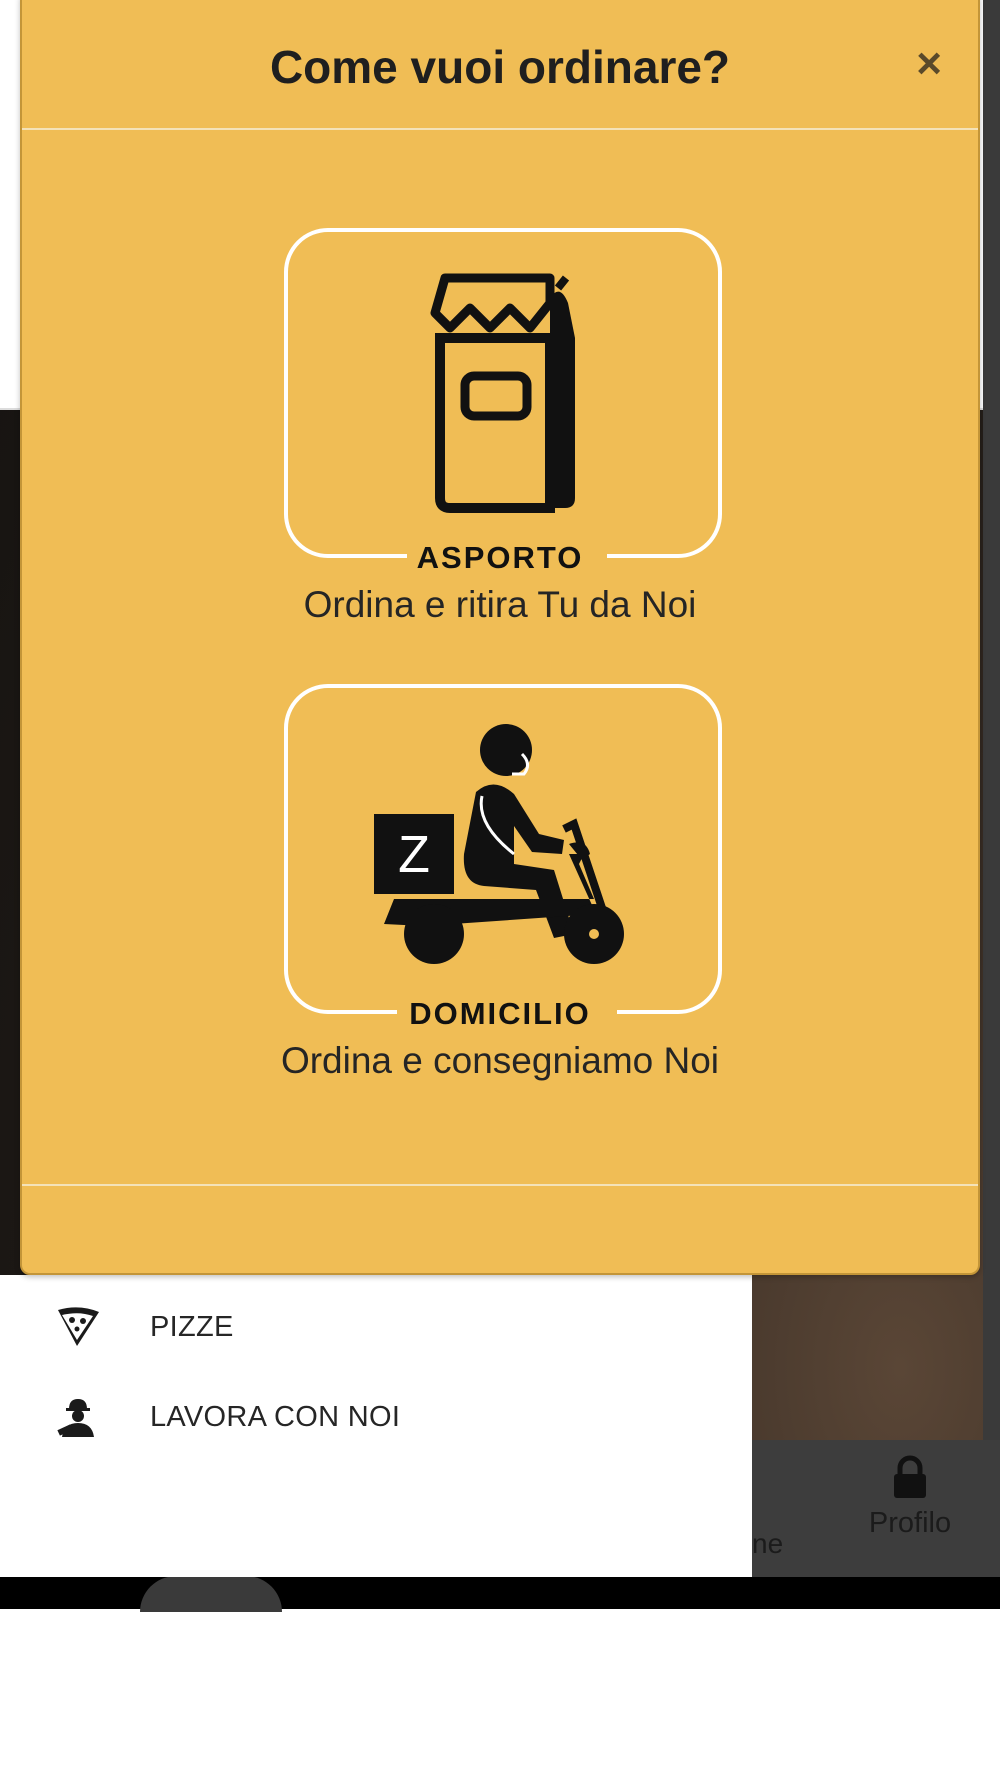 Image resolution: width=1000 pixels, height=1778 pixels. I want to click on nav-item-profile-label: Profilo, so click(910, 1523).